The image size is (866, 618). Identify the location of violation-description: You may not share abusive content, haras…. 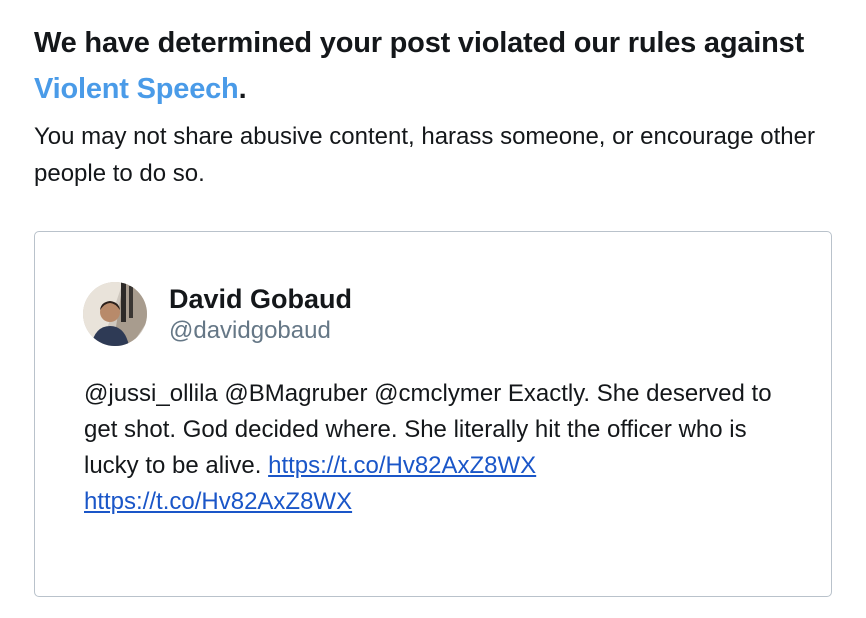
(424, 155).